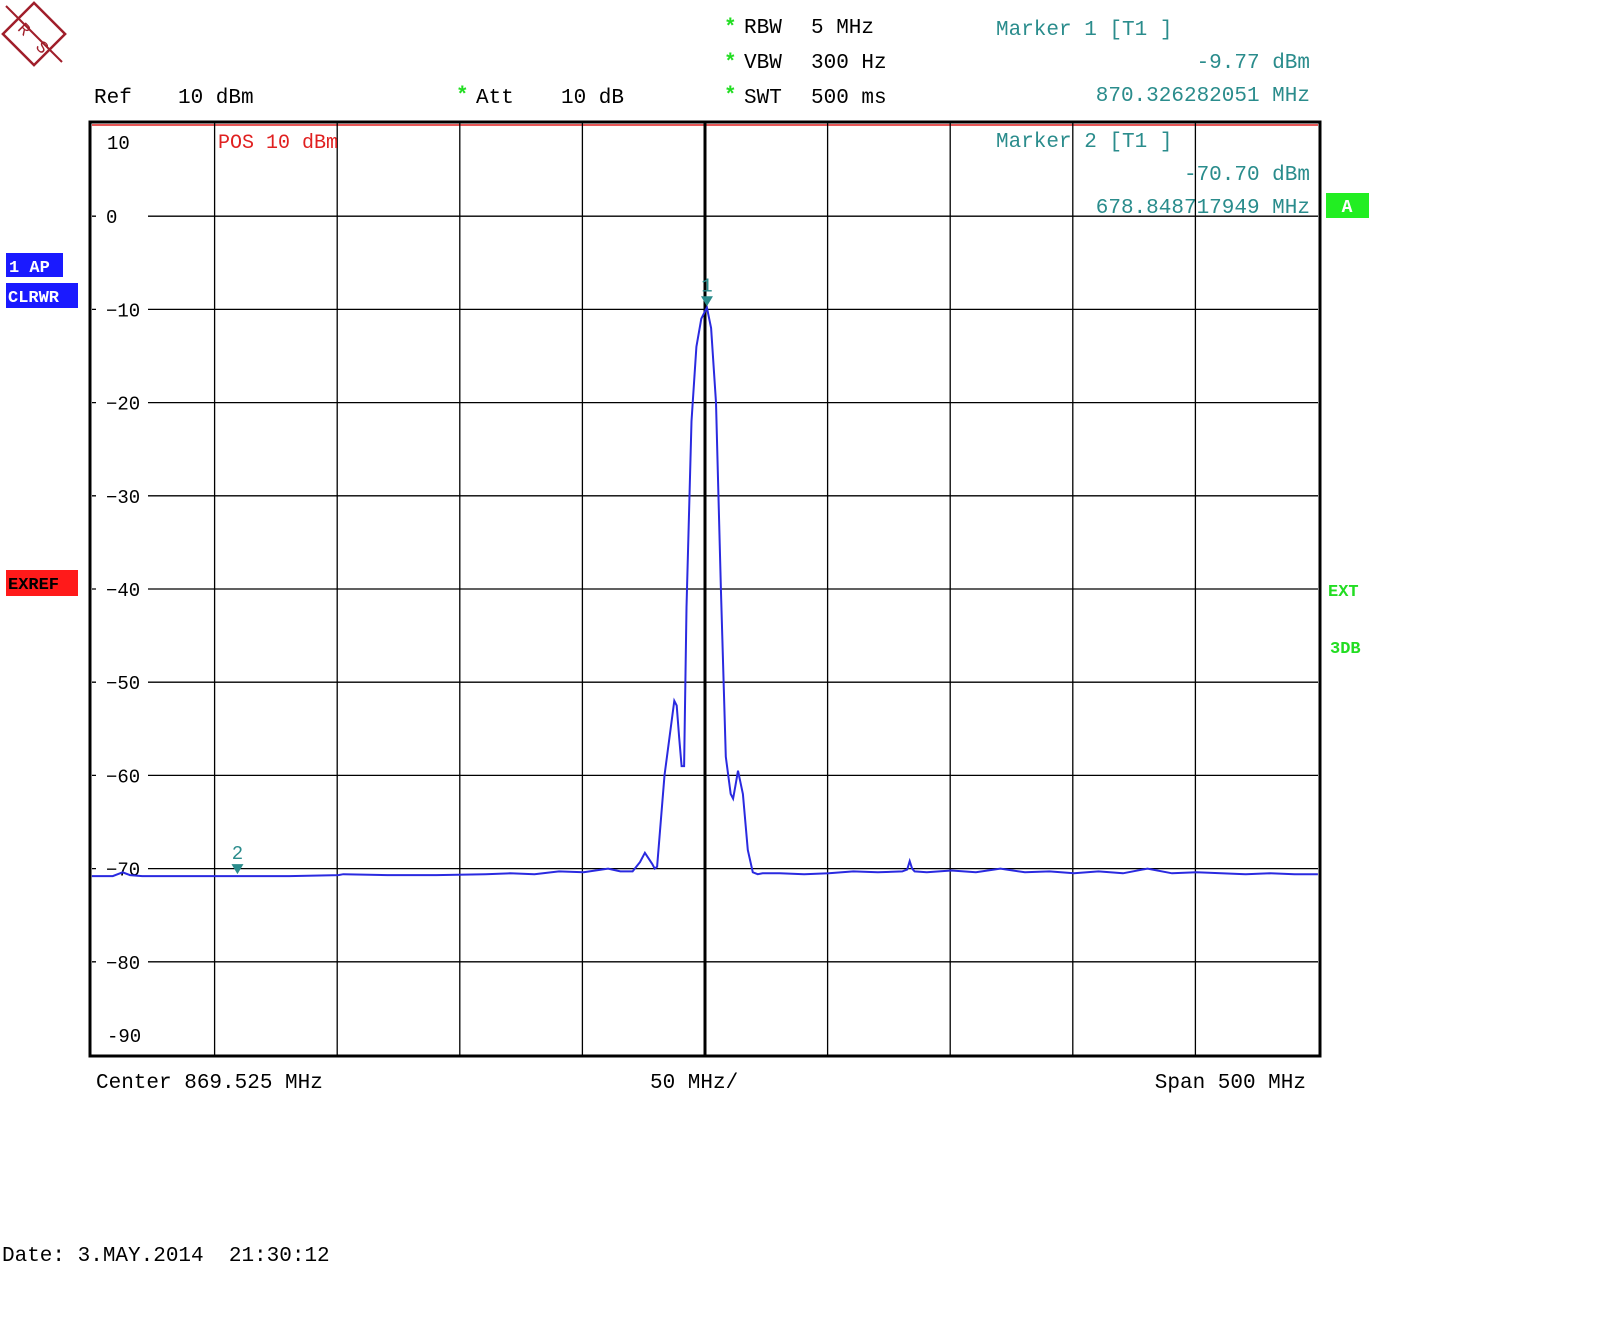 The image size is (1598, 1331). What do you see at coordinates (1253, 63) in the screenshot?
I see `marker-1-level: -9.77 dBm` at bounding box center [1253, 63].